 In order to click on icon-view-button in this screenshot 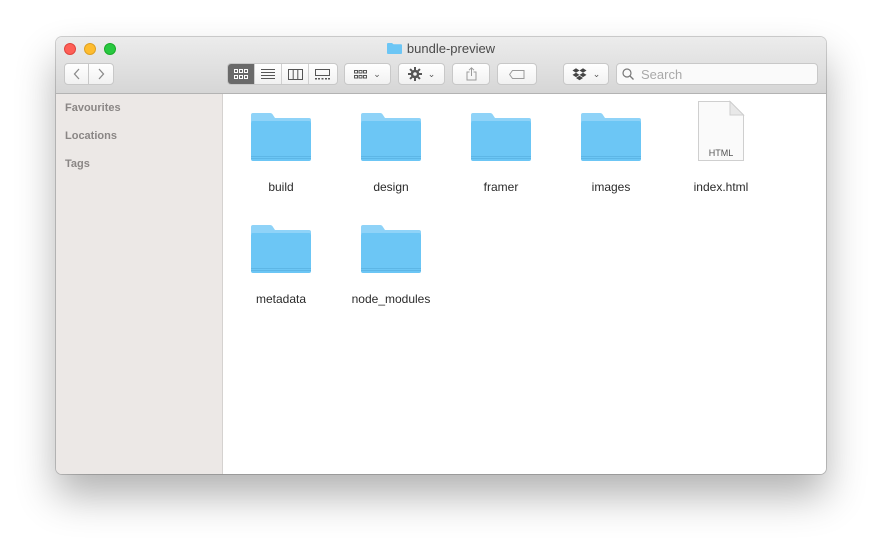, I will do `click(241, 74)`.